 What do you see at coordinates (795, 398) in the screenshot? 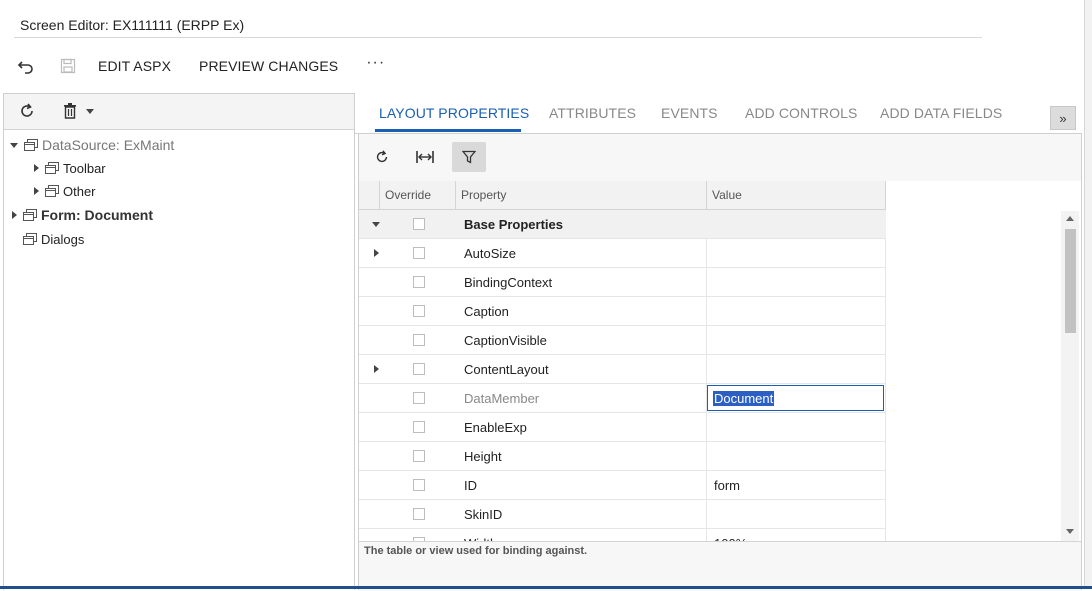
I see `value-input: Document` at bounding box center [795, 398].